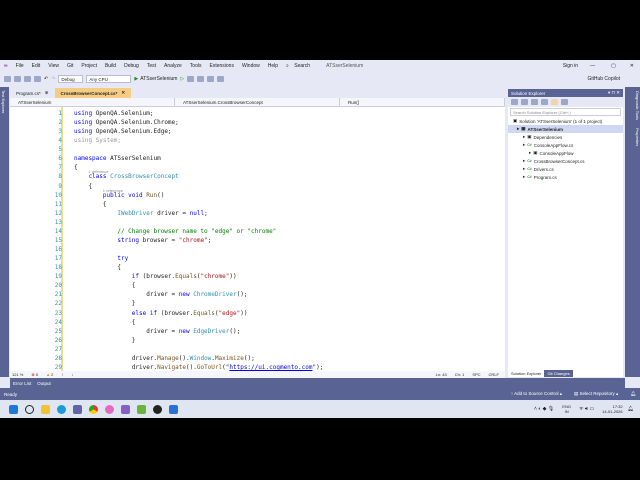 The image size is (640, 480). What do you see at coordinates (93, 409) in the screenshot?
I see `chrome-icon` at bounding box center [93, 409].